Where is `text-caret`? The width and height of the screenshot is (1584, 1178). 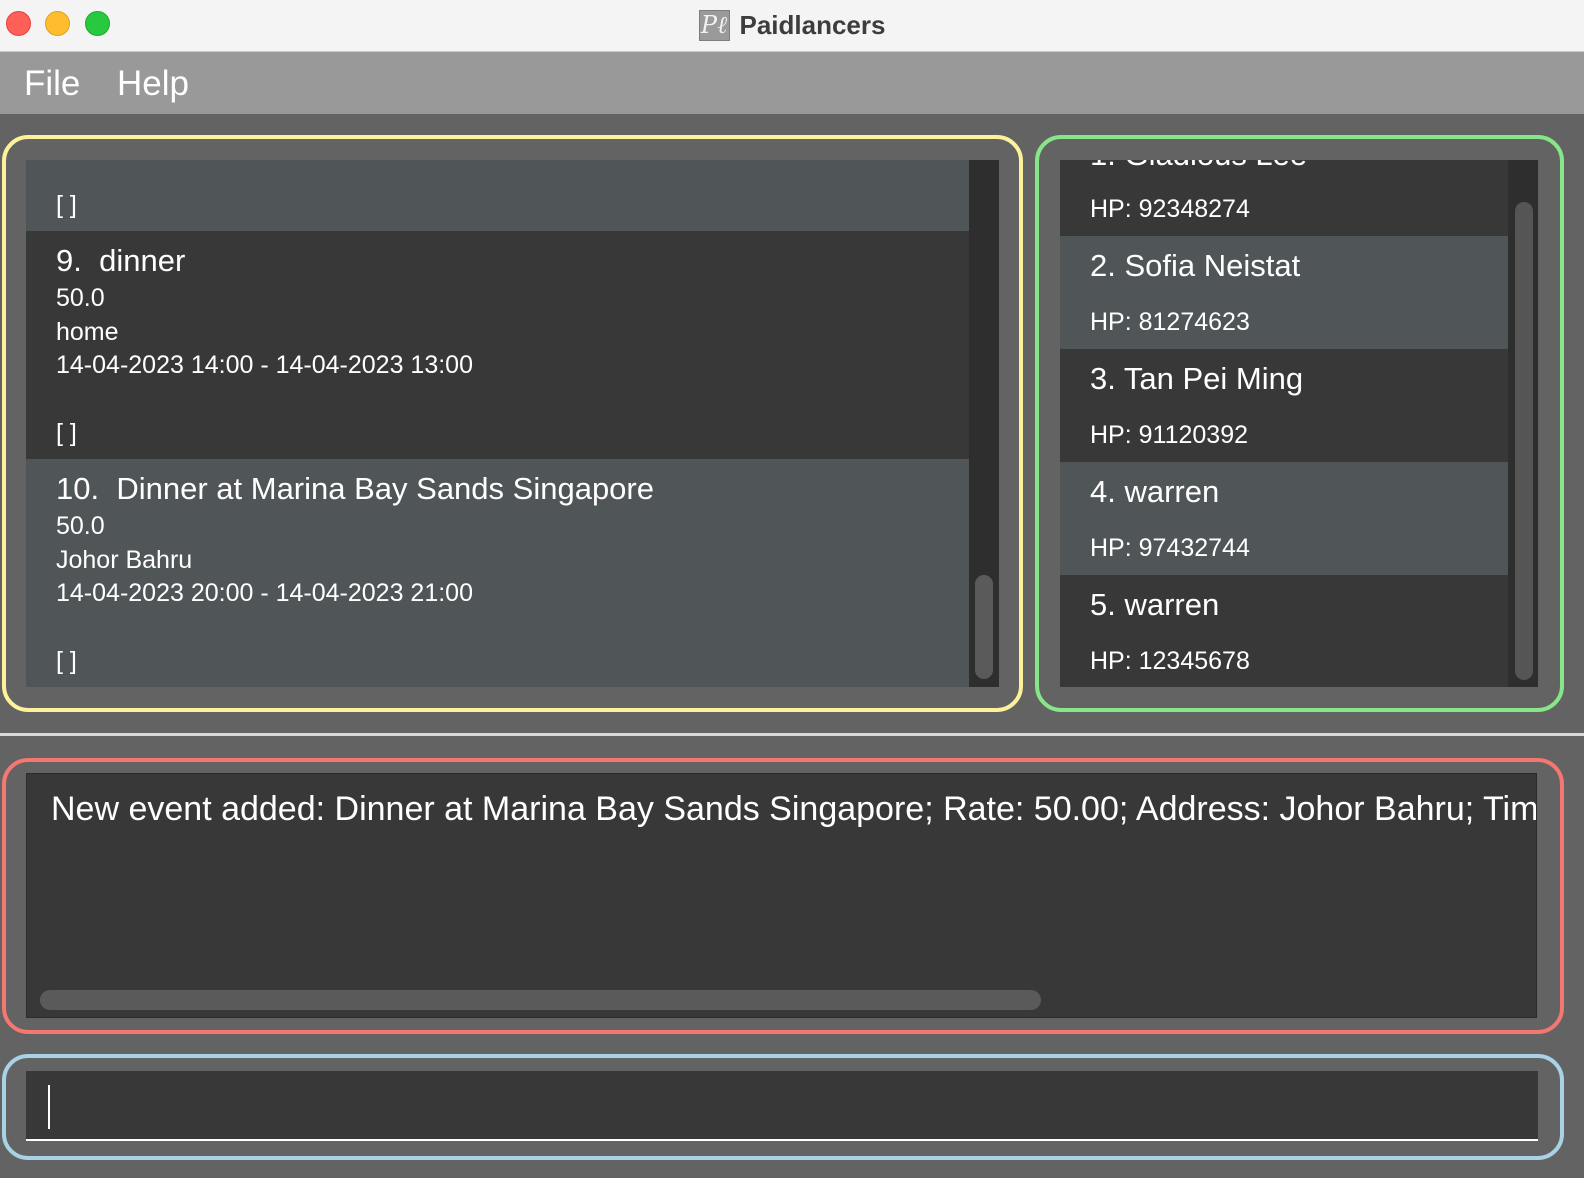 text-caret is located at coordinates (49, 1107).